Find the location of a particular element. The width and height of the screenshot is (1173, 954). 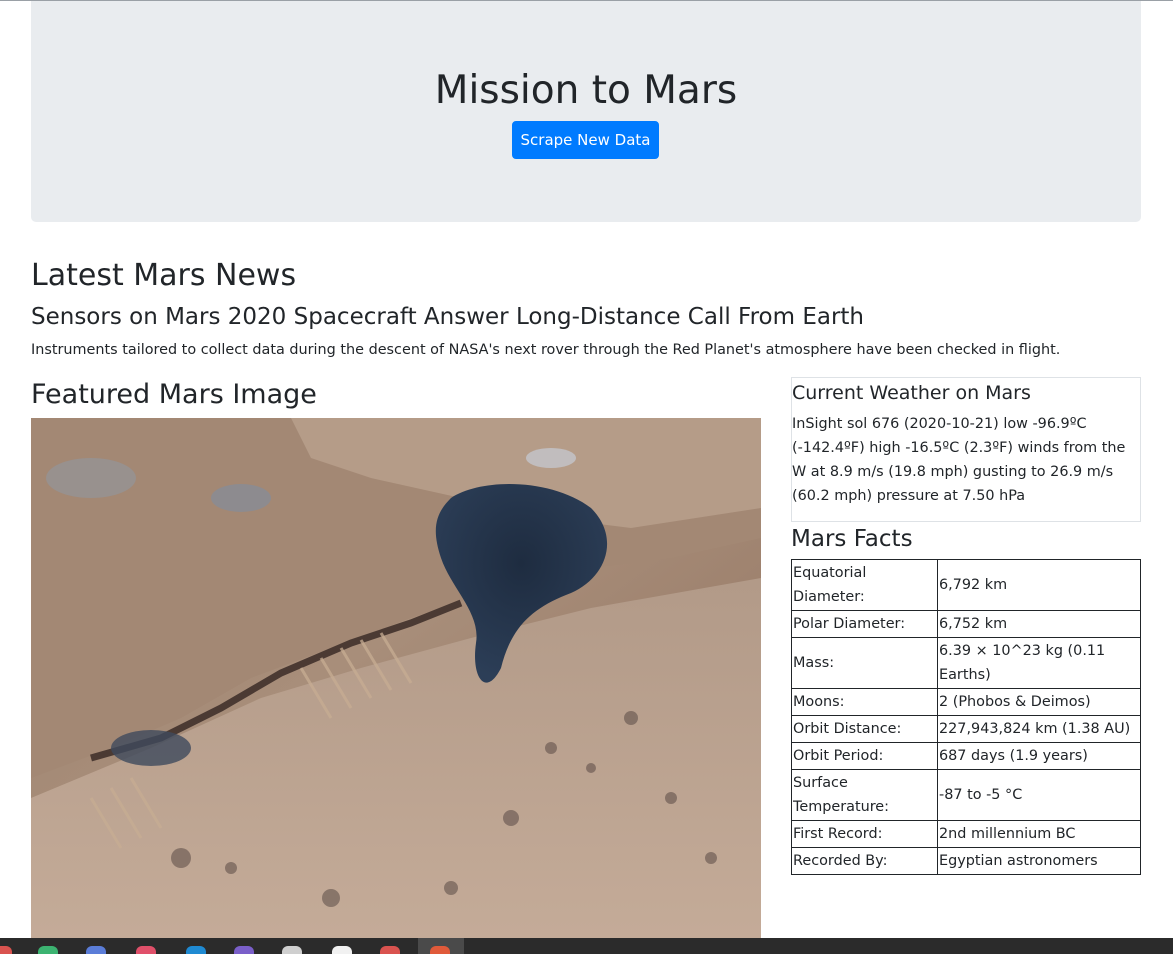

page-title: Mission to Mars is located at coordinates (586, 90).